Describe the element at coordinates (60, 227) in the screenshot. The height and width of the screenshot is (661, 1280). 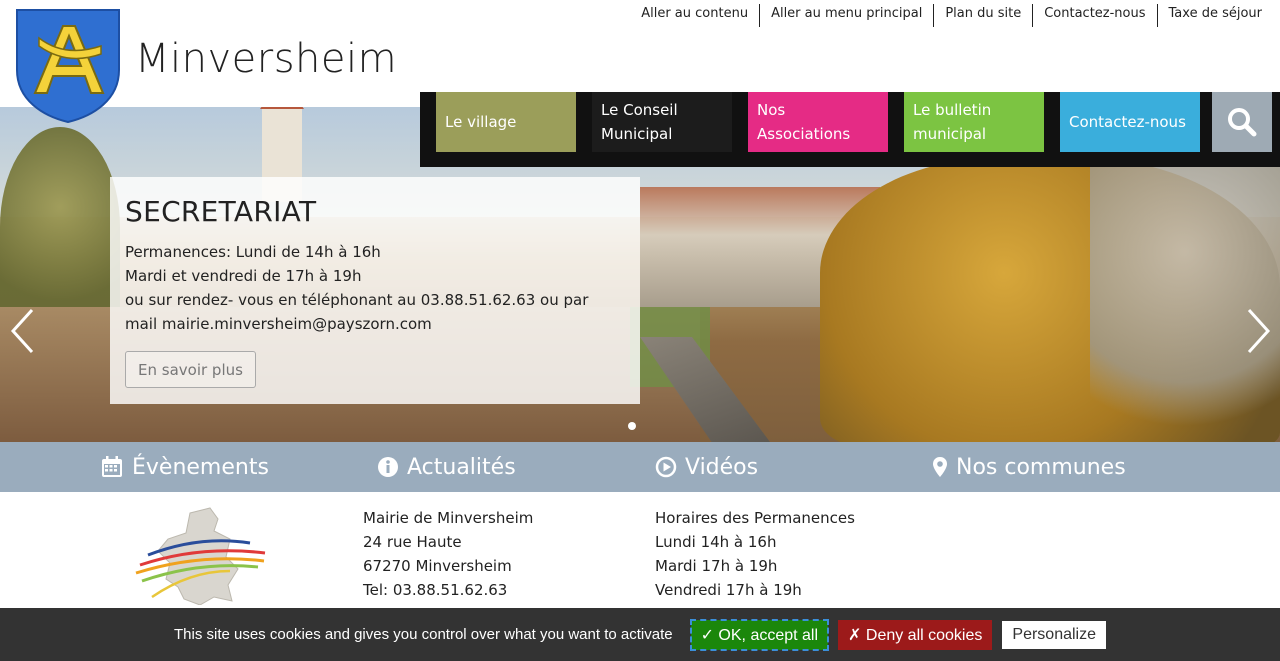
I see `hero-willow` at that location.